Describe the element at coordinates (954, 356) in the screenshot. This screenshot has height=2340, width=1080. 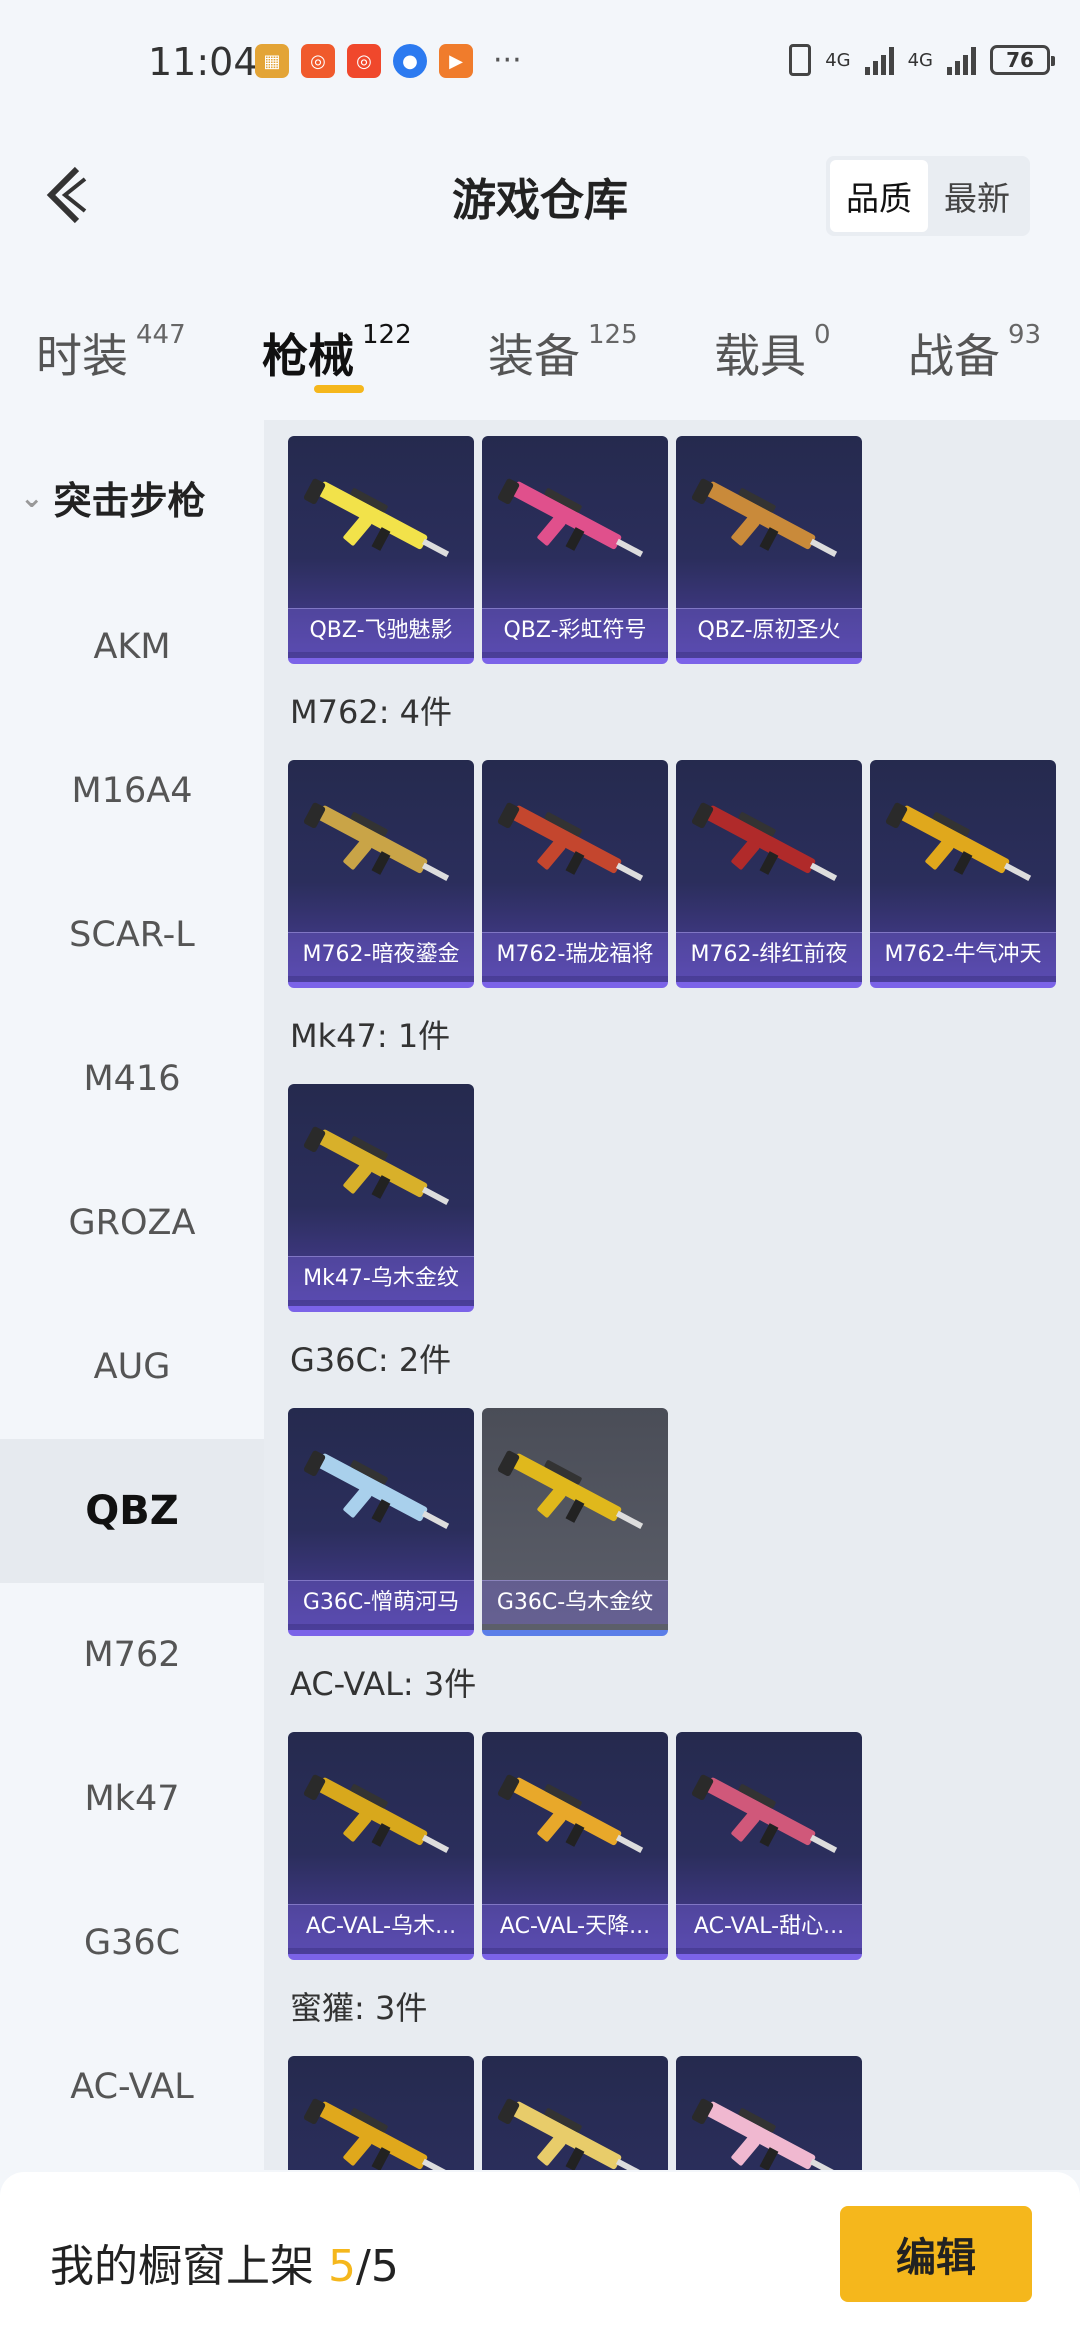
I see `tab-label: 战备` at that location.